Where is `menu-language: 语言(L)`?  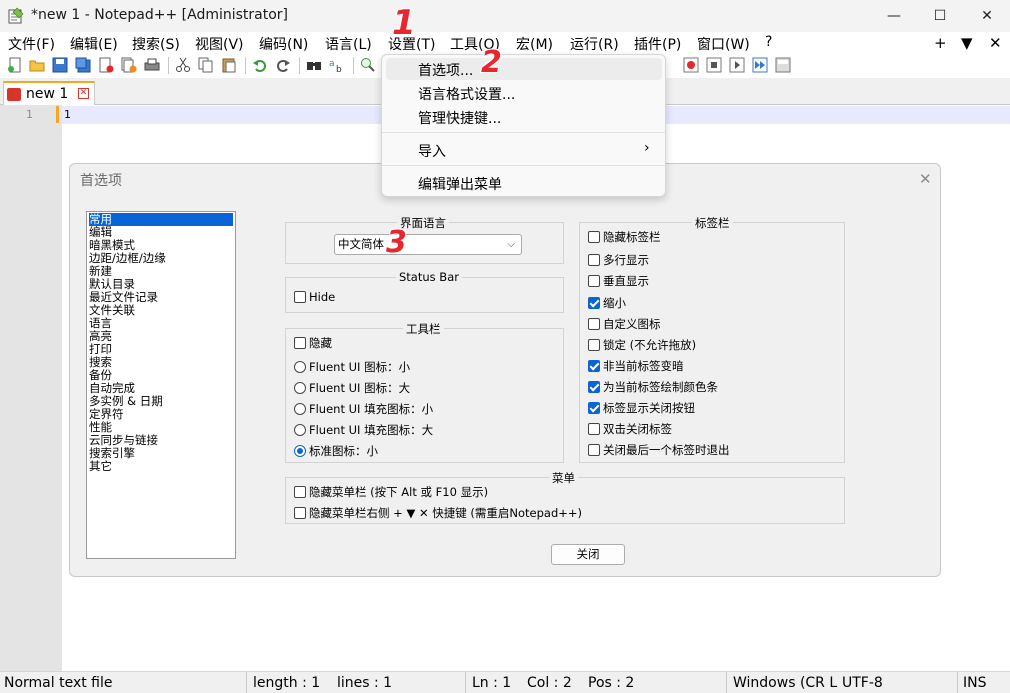 menu-language: 语言(L) is located at coordinates (348, 44).